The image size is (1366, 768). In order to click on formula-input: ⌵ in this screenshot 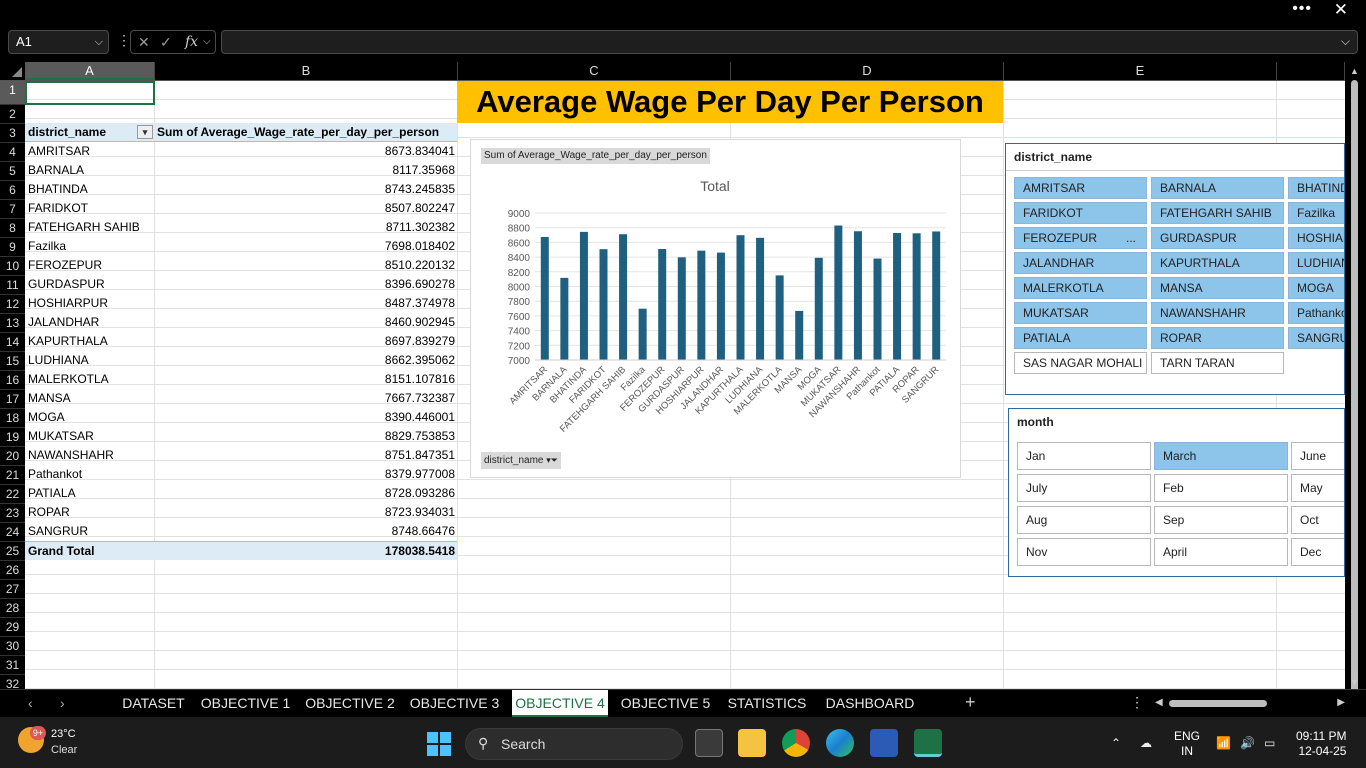, I will do `click(789, 42)`.